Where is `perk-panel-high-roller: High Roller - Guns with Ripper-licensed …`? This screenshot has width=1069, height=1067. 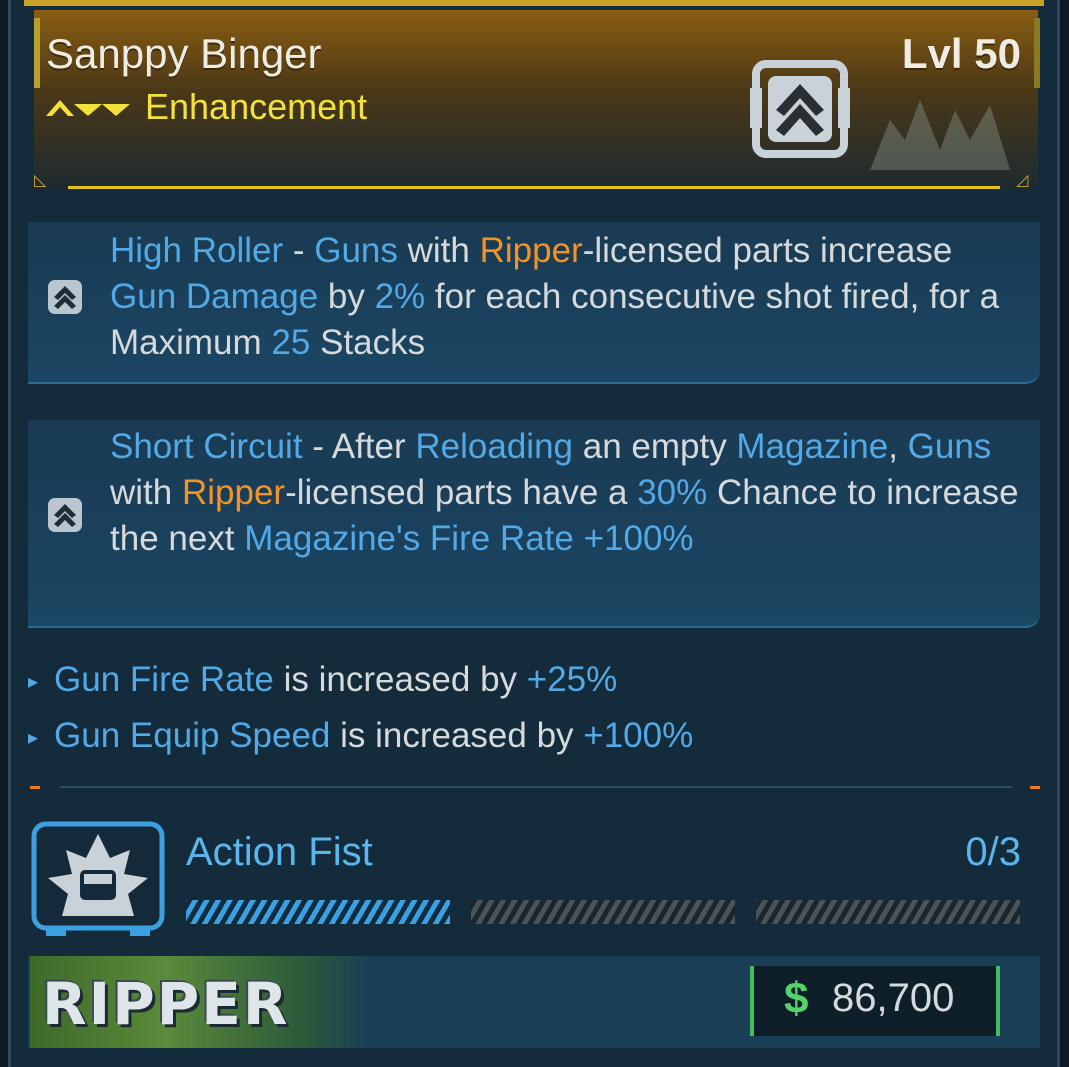
perk-panel-high-roller: High Roller - Guns with Ripper-licensed … is located at coordinates (534, 303).